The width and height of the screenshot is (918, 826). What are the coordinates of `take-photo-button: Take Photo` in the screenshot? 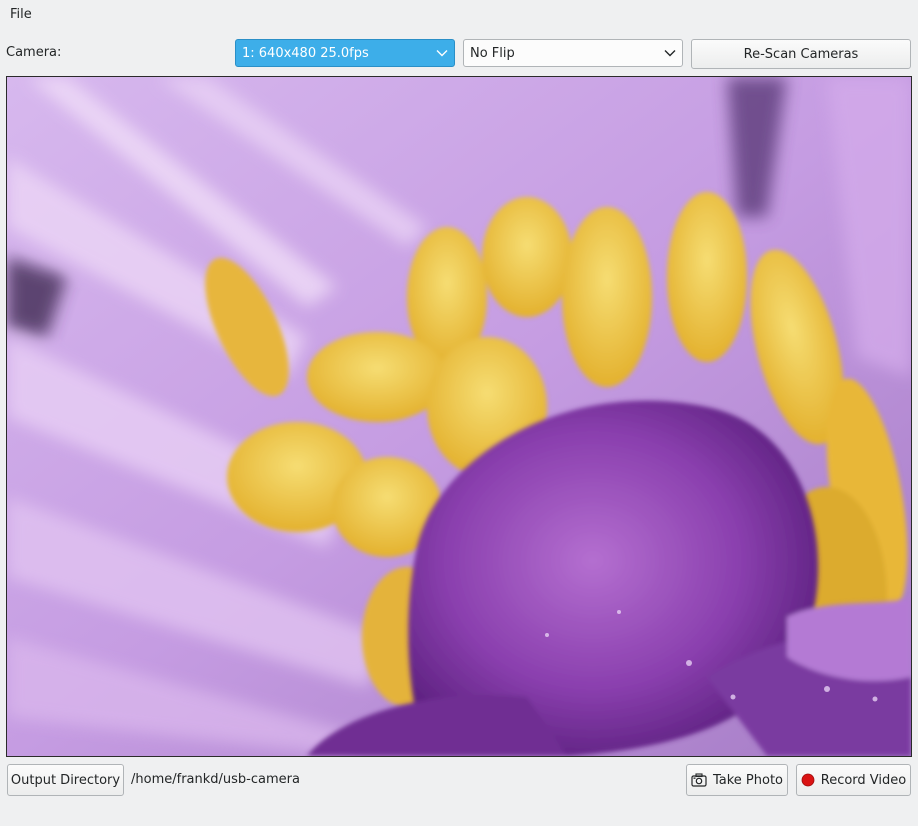 It's located at (737, 780).